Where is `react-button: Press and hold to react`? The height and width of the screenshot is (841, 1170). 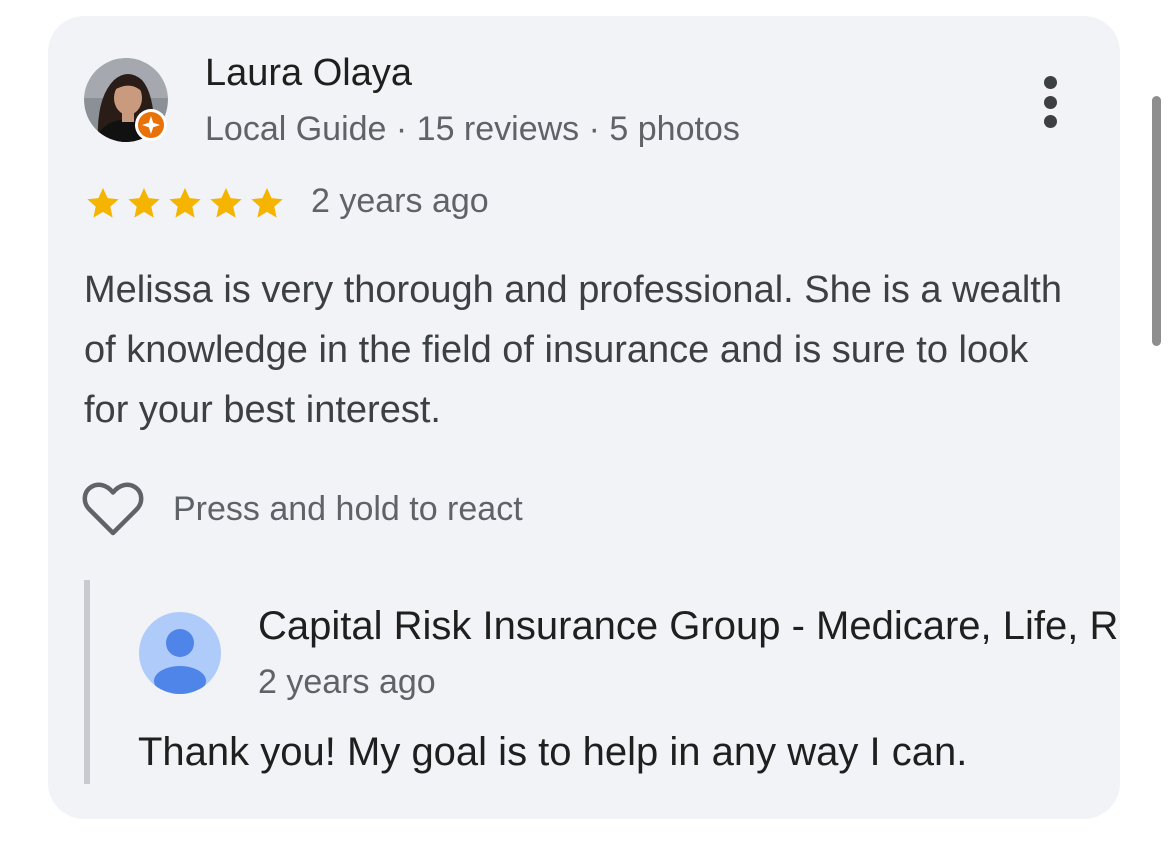 react-button: Press and hold to react is located at coordinates (302, 509).